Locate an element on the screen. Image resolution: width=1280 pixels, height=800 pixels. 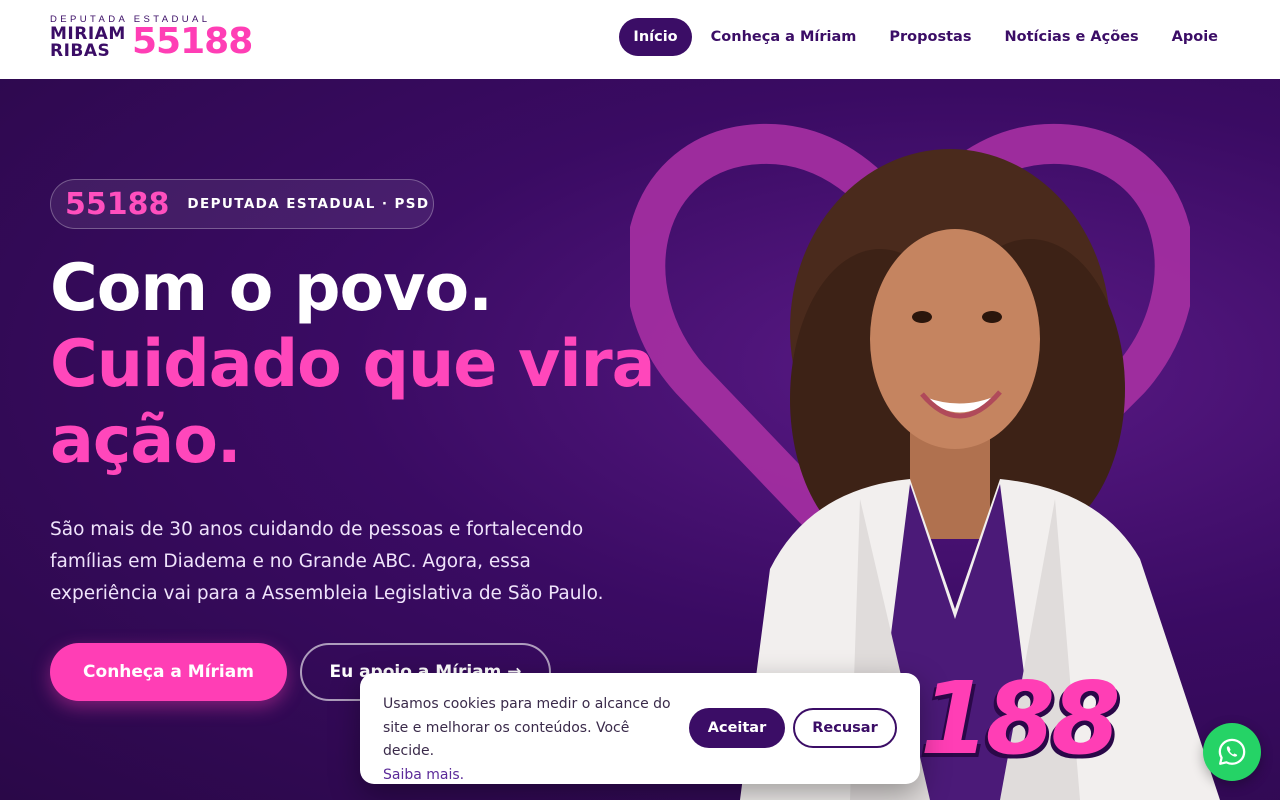
site-logo: DEPUTADA ESTADUAL MIRIAM RIBAS 55188 is located at coordinates (151, 39).